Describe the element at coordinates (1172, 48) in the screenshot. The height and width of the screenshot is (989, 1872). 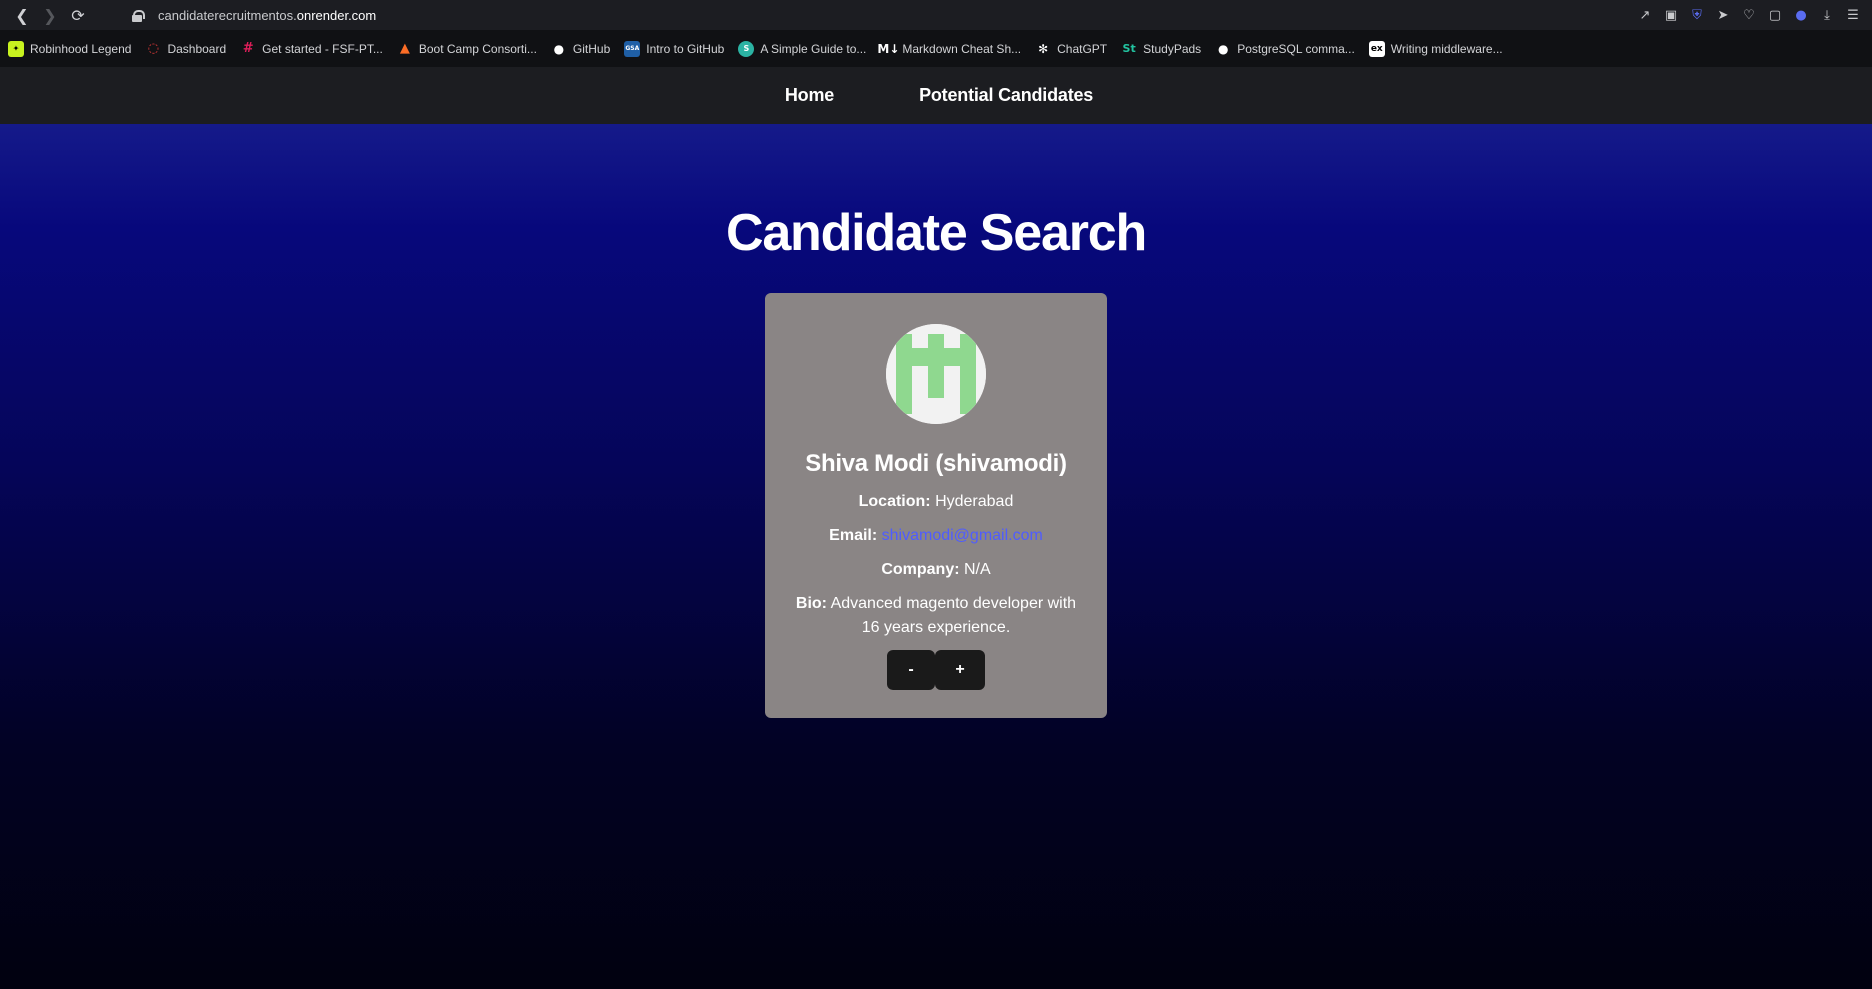
I see `bookmark-label: StudyPads` at that location.